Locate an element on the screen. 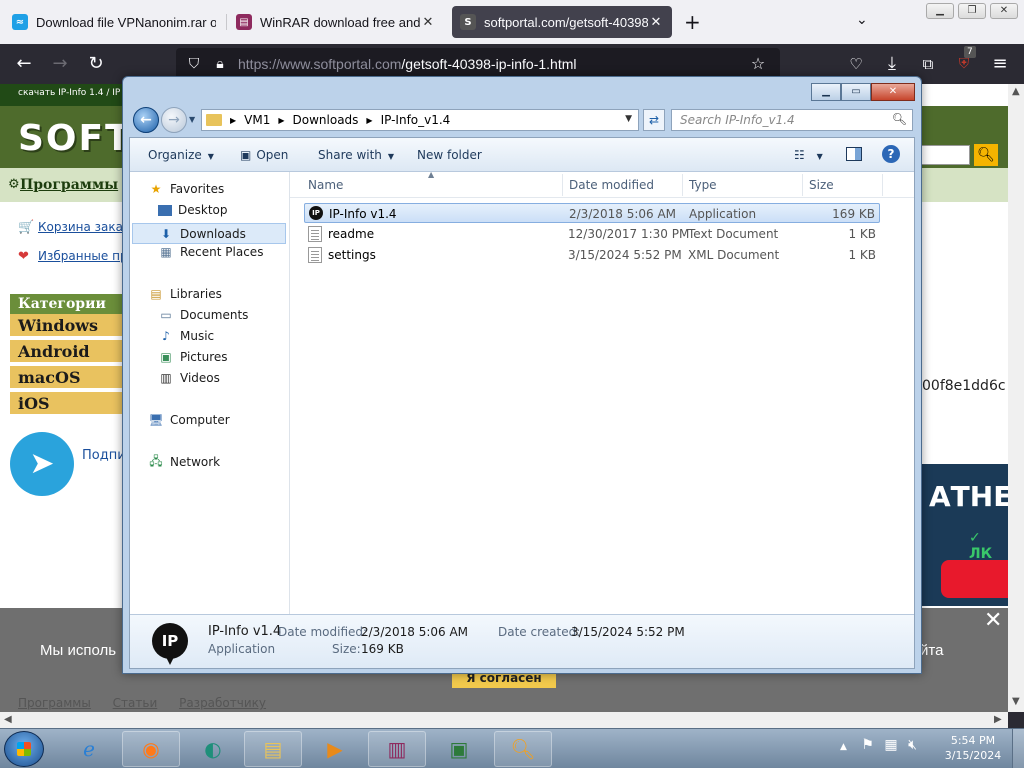  scroll-up-icon: ▲ is located at coordinates (1016, 91).